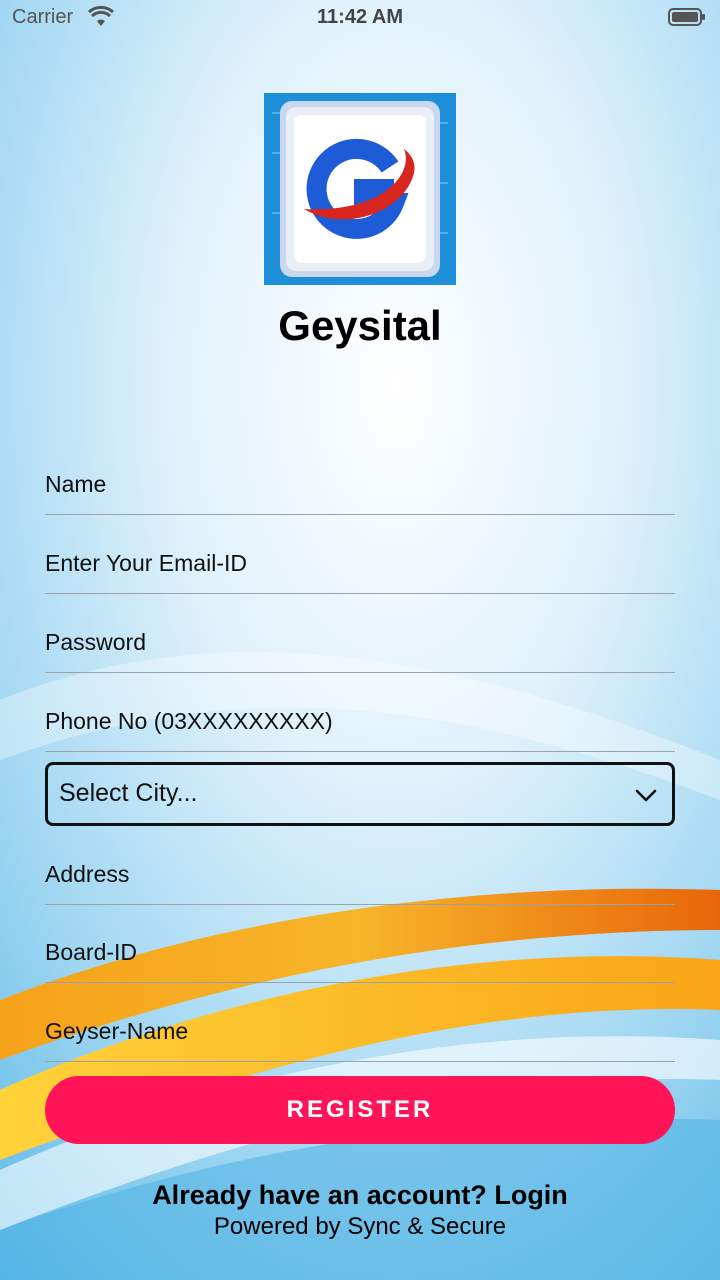  I want to click on login-link: Login, so click(530, 1195).